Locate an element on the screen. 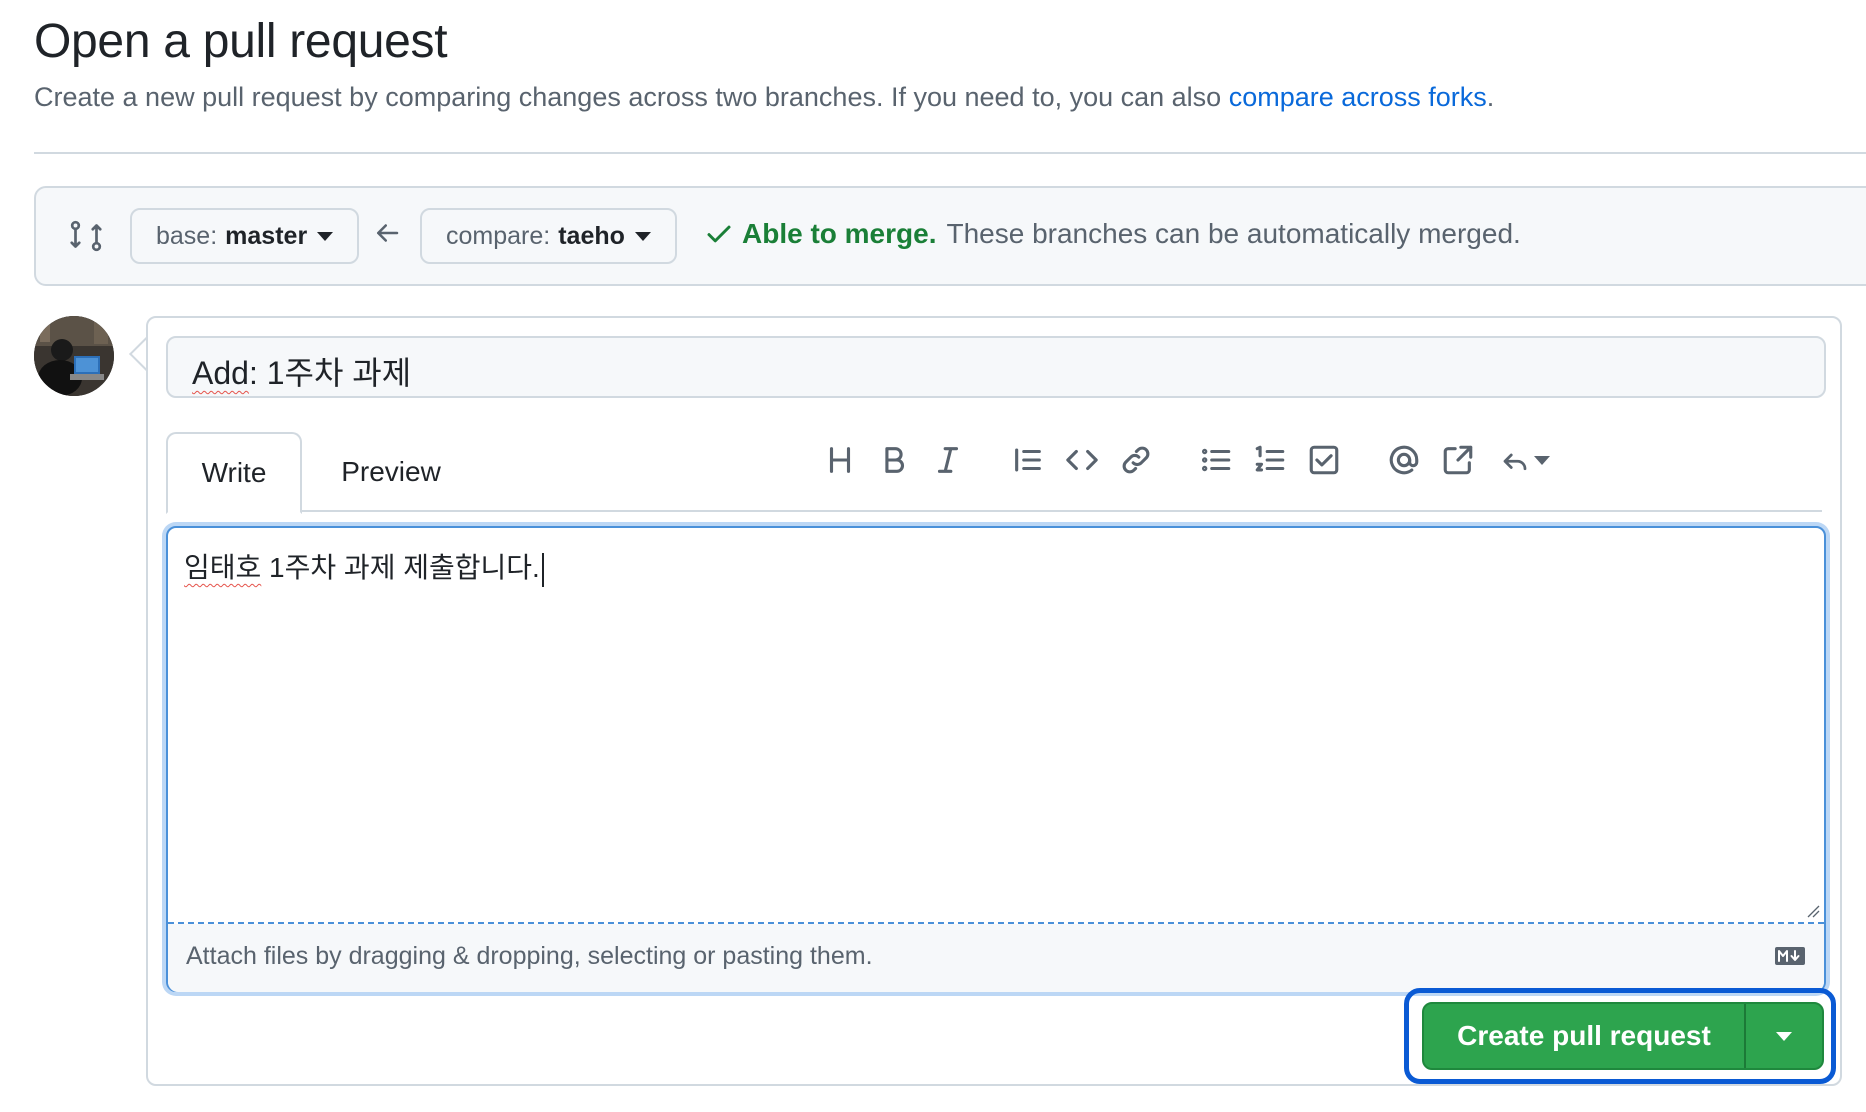 This screenshot has height=1112, width=1866. markdown-icon is located at coordinates (1790, 956).